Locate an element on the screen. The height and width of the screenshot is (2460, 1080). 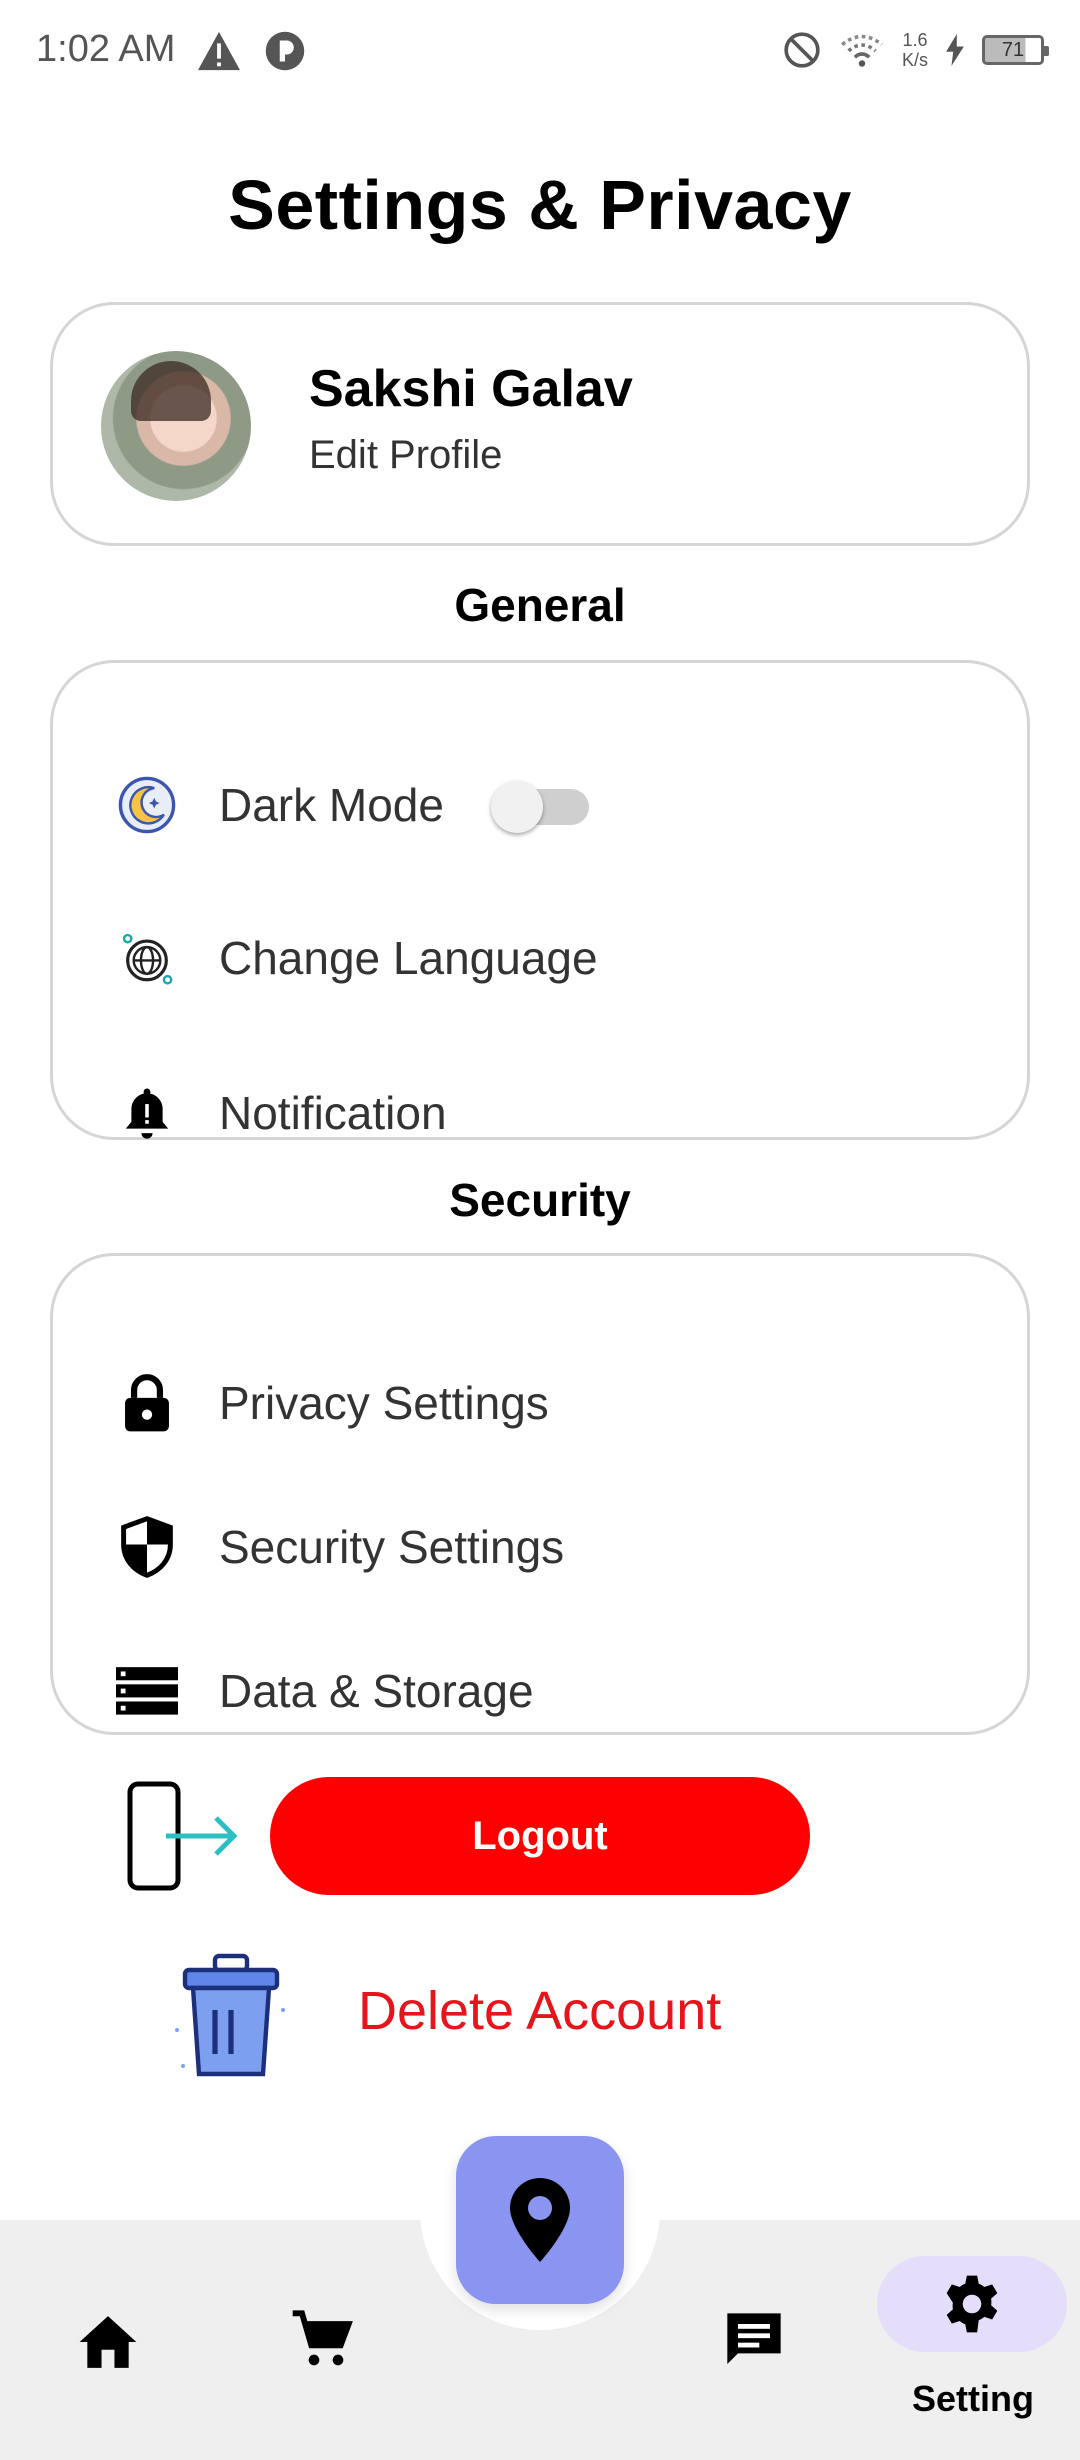
logout-icon is located at coordinates (182, 1836).